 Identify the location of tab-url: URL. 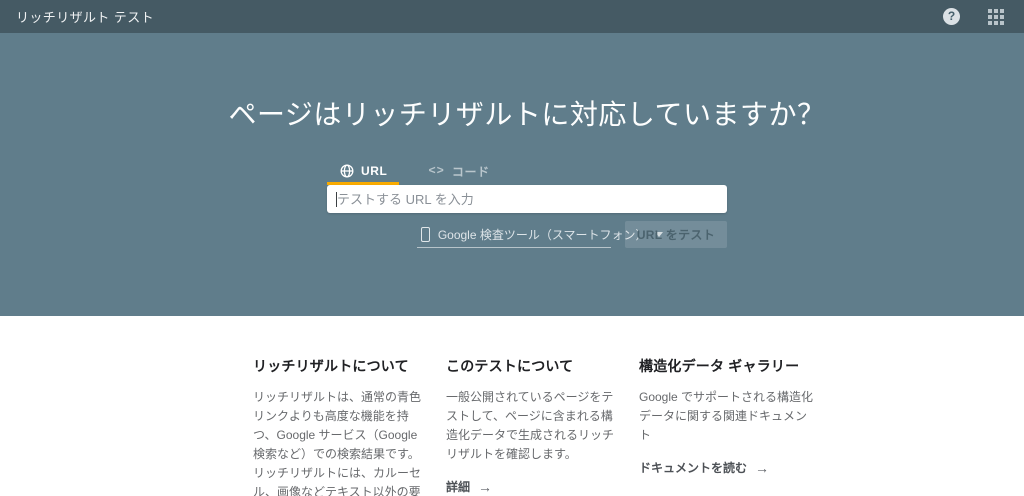
(363, 172).